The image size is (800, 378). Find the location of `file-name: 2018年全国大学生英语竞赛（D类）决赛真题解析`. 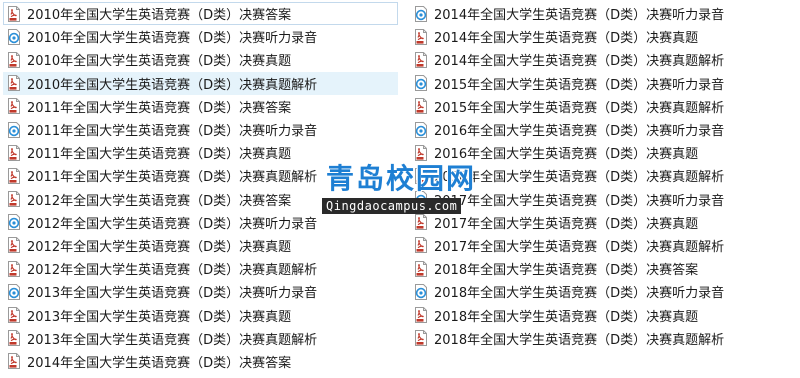

file-name: 2018年全国大学生英语竞赛（D类）决赛真题解析 is located at coordinates (579, 340).